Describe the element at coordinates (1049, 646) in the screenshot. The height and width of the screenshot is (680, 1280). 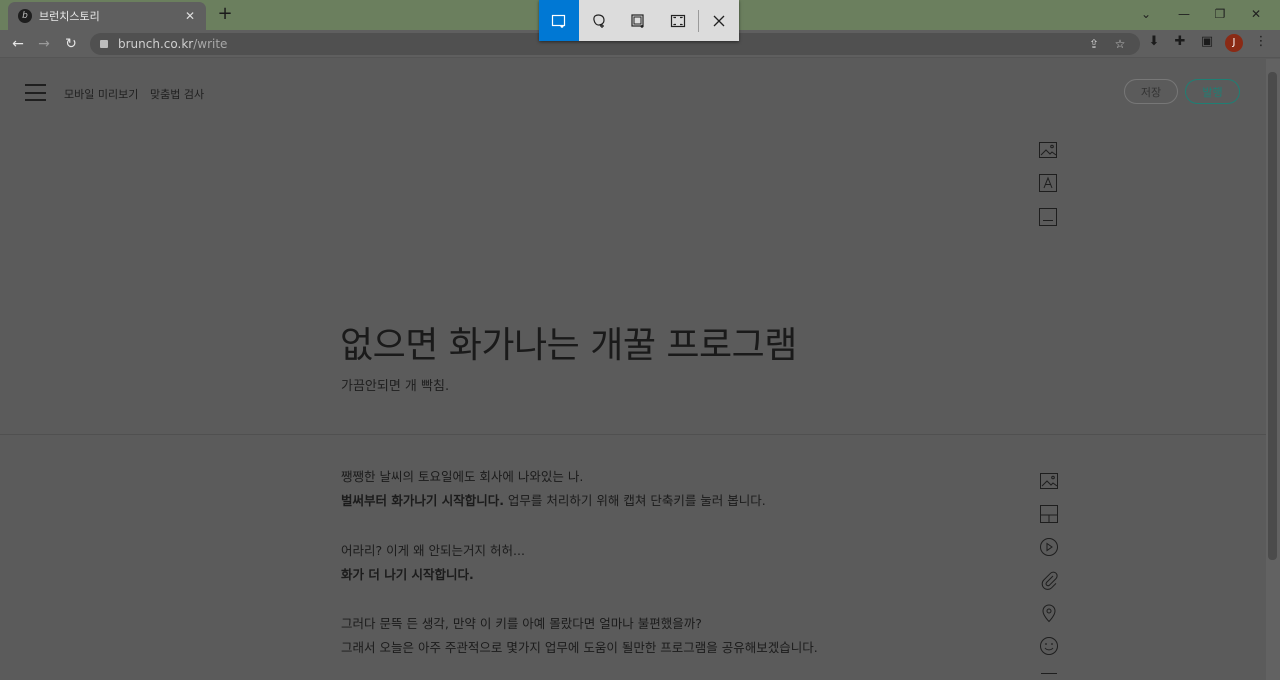
I see `emoticon-icon` at that location.